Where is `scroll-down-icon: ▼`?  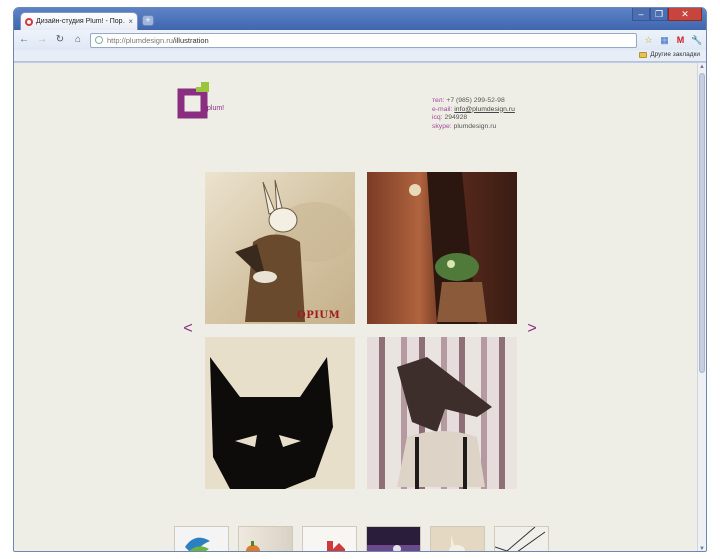
scroll-down-icon: ▼ is located at coordinates (702, 548).